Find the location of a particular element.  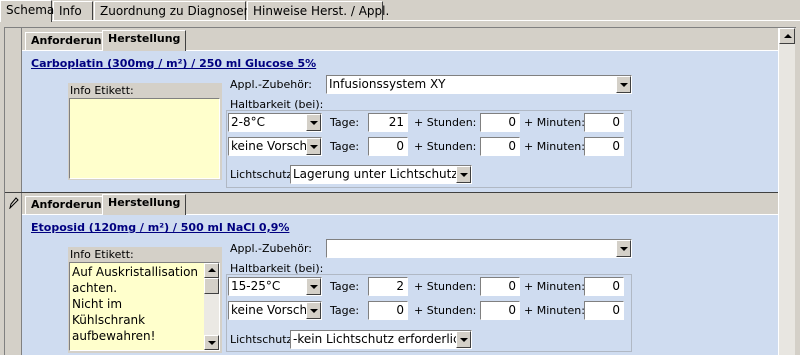

pencil-icon is located at coordinates (14, 203).